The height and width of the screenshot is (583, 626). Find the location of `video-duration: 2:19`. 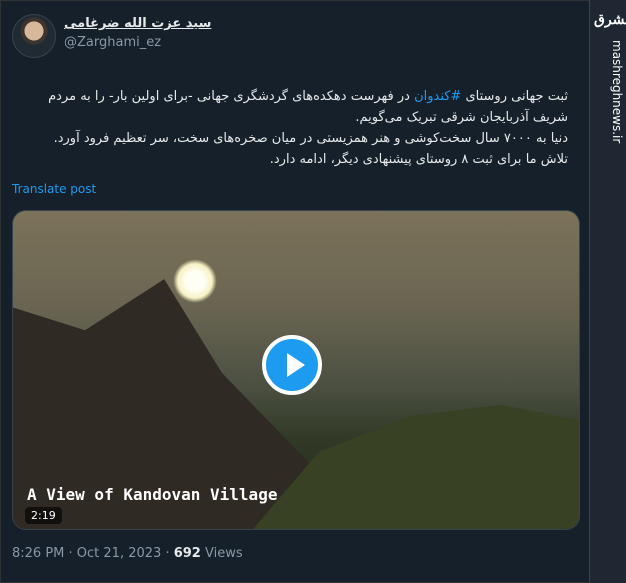

video-duration: 2:19 is located at coordinates (43, 515).